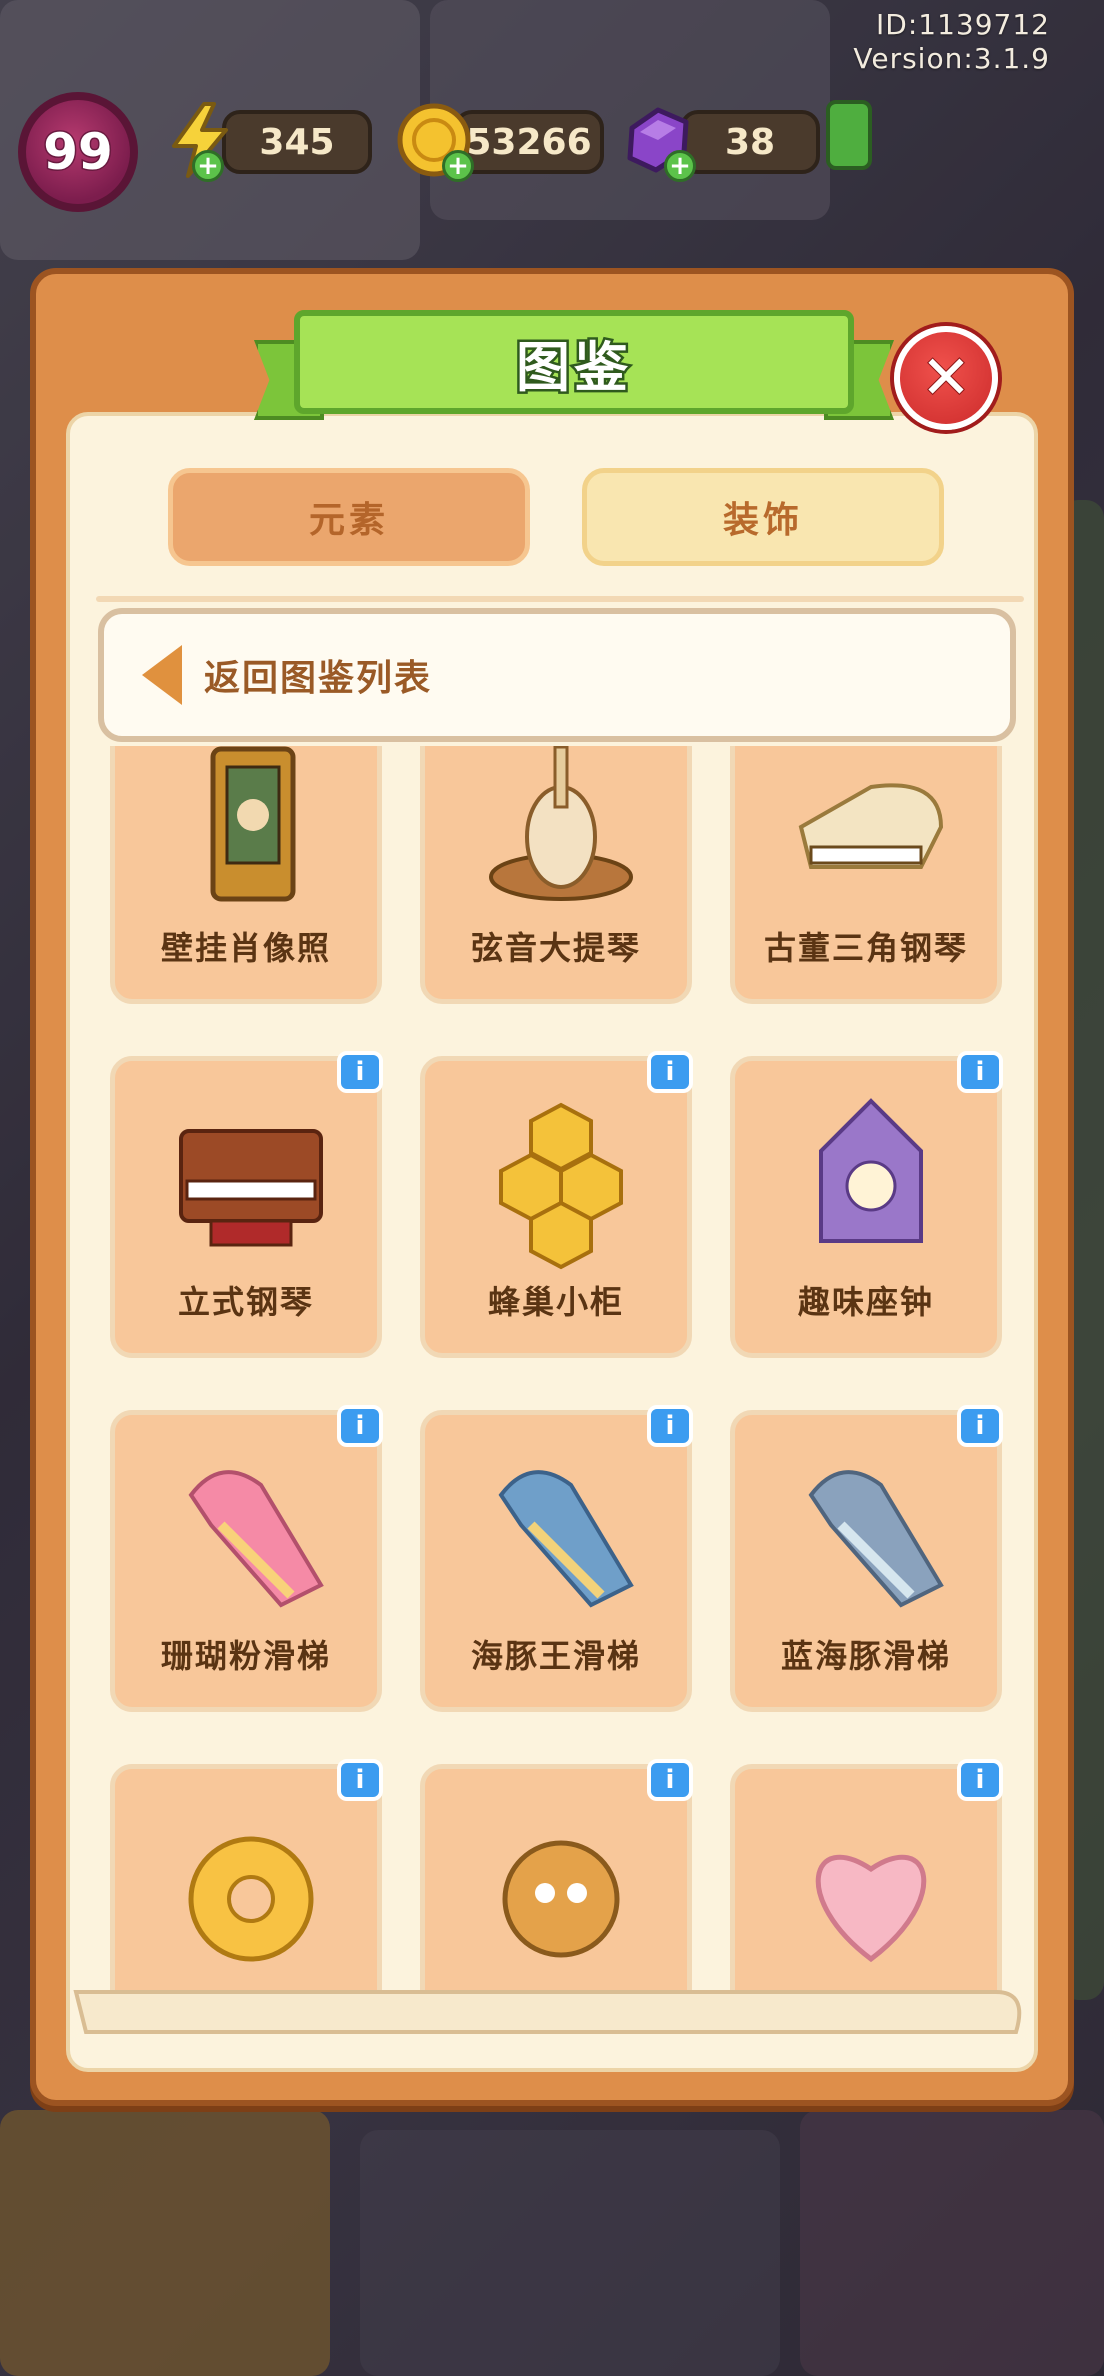 This screenshot has width=1104, height=2376. Describe the element at coordinates (547, 2012) in the screenshot. I see `scroll-bottom-edge` at that location.